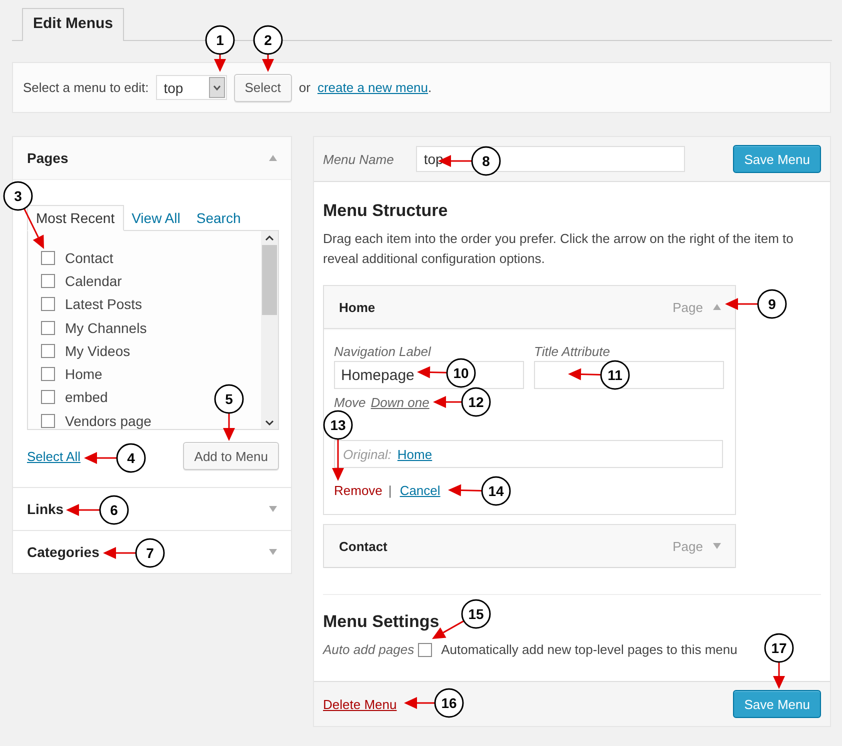  Describe the element at coordinates (229, 412) in the screenshot. I see `callout: 5` at that location.